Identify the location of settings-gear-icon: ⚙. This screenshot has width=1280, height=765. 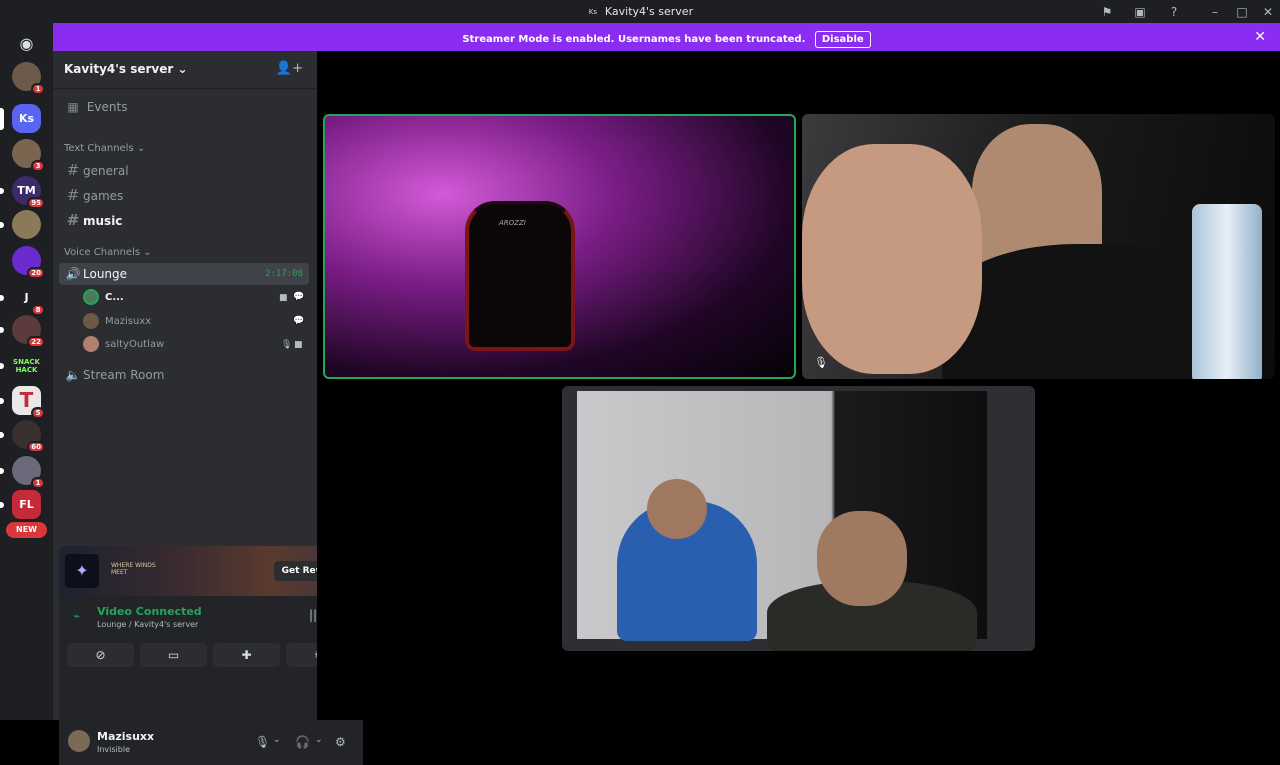
(340, 742).